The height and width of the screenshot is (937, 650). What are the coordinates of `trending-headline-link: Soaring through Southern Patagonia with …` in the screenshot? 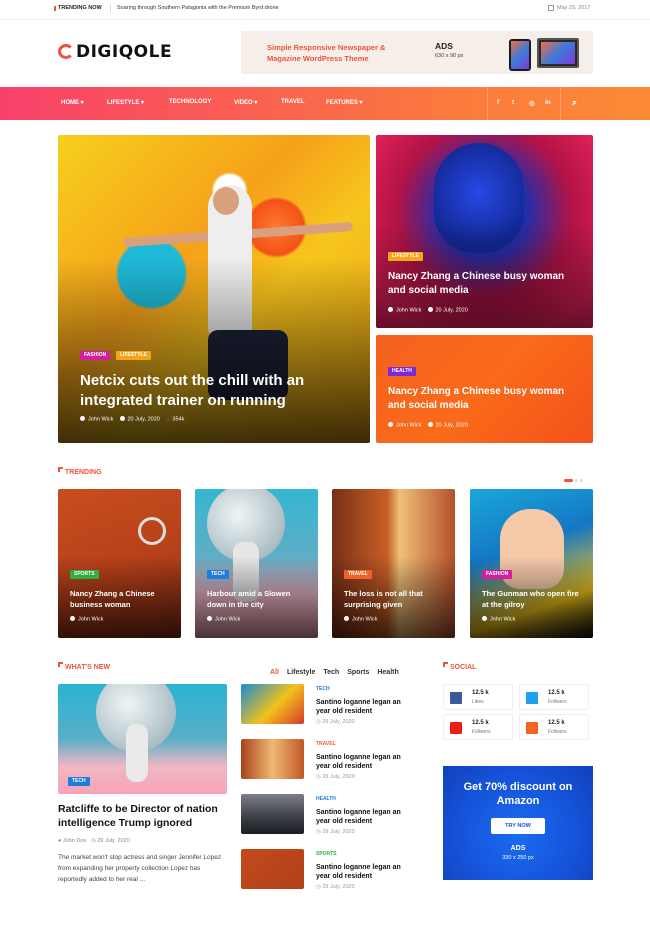 It's located at (198, 8).